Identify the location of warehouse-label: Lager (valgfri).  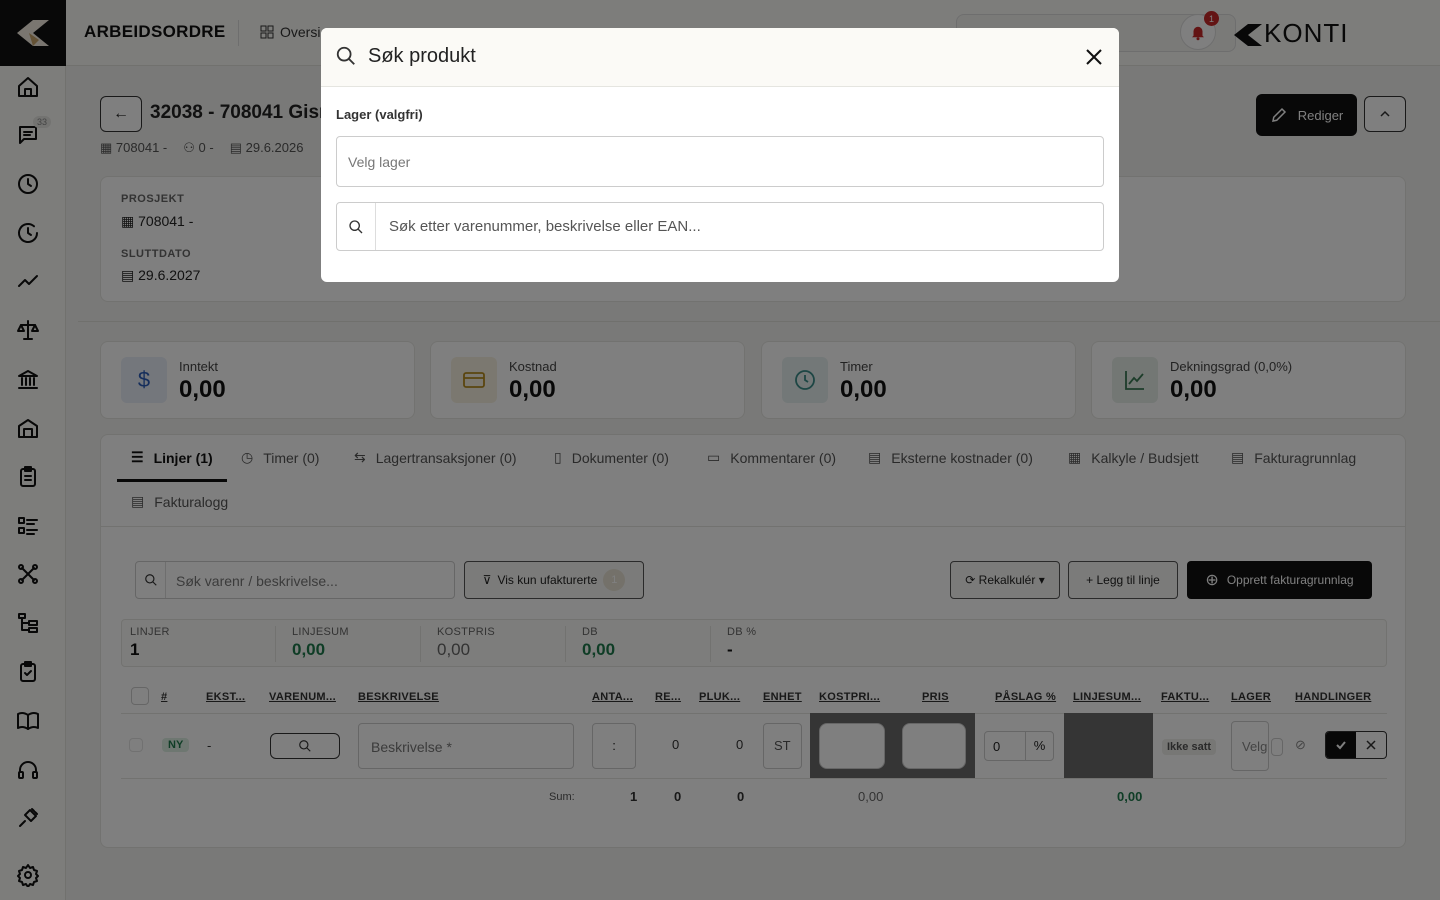
(379, 114).